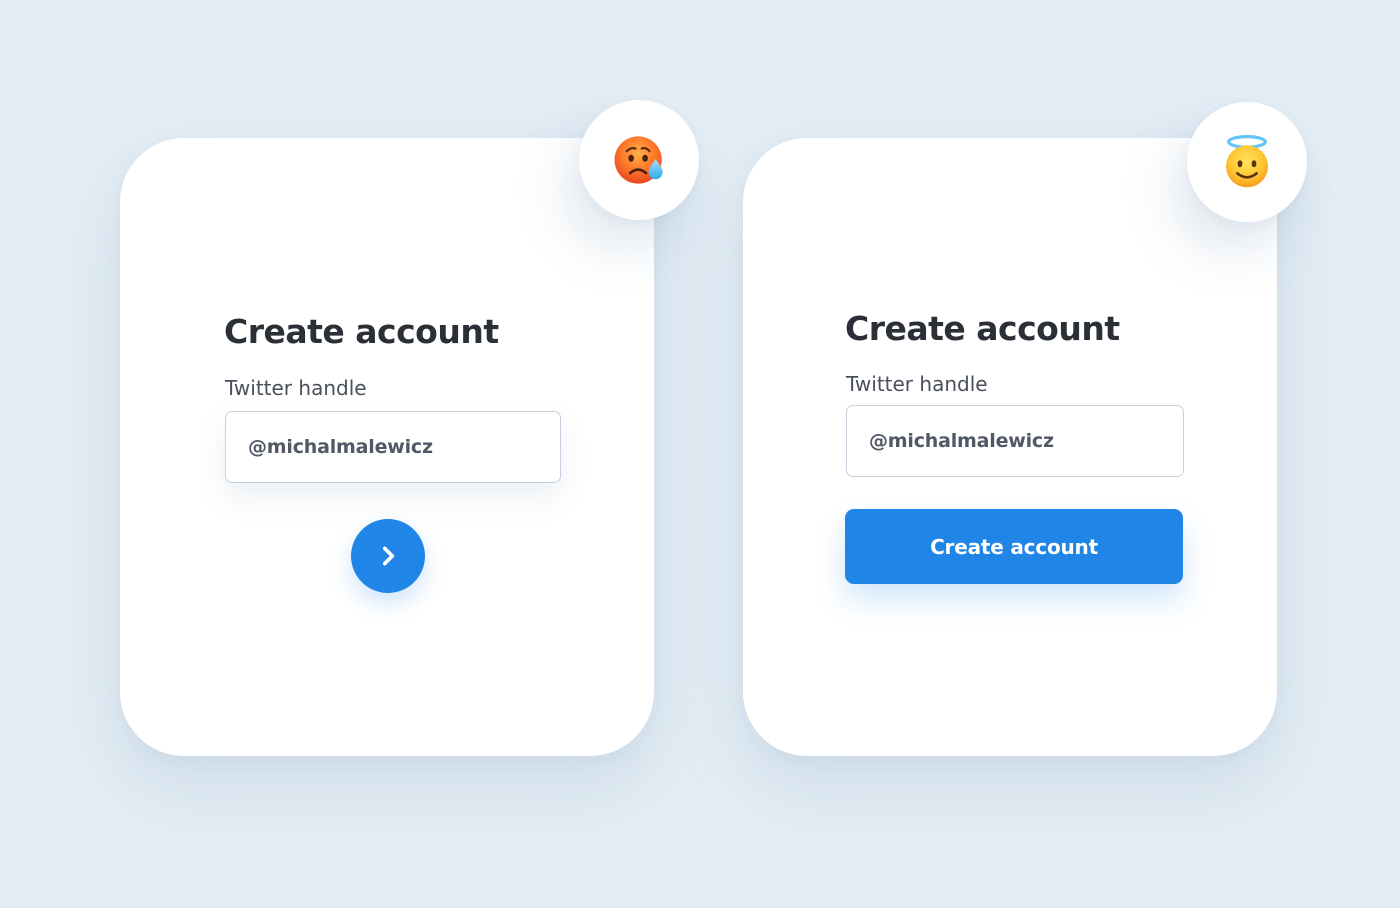 The image size is (1400, 908). I want to click on sad-emoji-badge, so click(639, 160).